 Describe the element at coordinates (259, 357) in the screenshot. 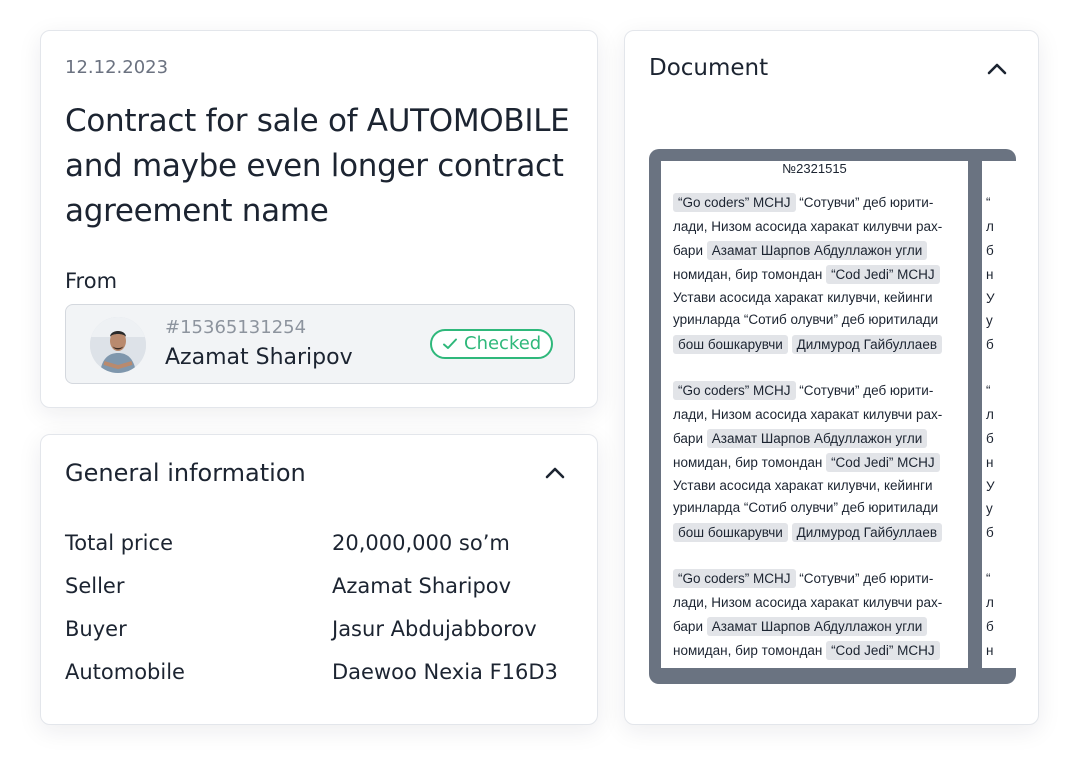

I see `party-name: Azamat Sharipov` at that location.